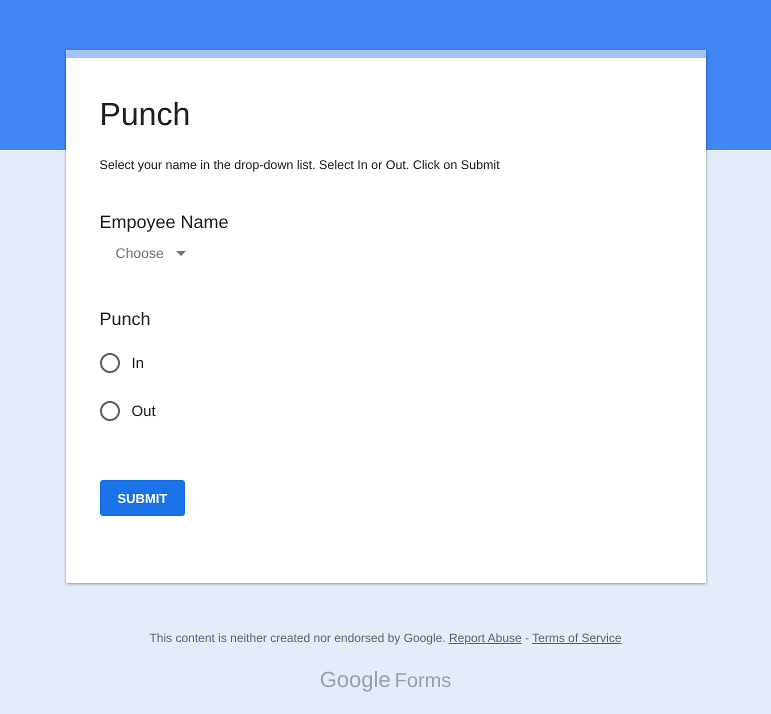 This screenshot has width=771, height=714. Describe the element at coordinates (385, 638) in the screenshot. I see `footer-notice: This content is neither created nor endorsed by Google. Report Abuse - Terms of Service` at that location.